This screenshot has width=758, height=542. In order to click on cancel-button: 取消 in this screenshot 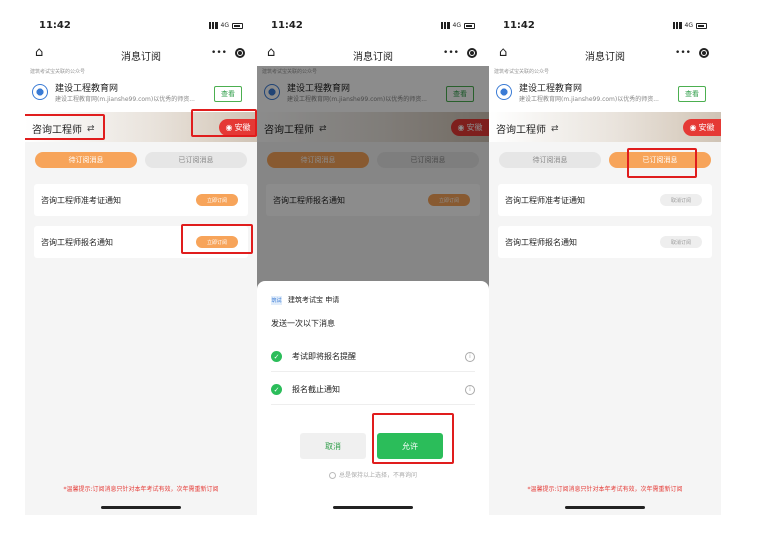, I will do `click(333, 446)`.